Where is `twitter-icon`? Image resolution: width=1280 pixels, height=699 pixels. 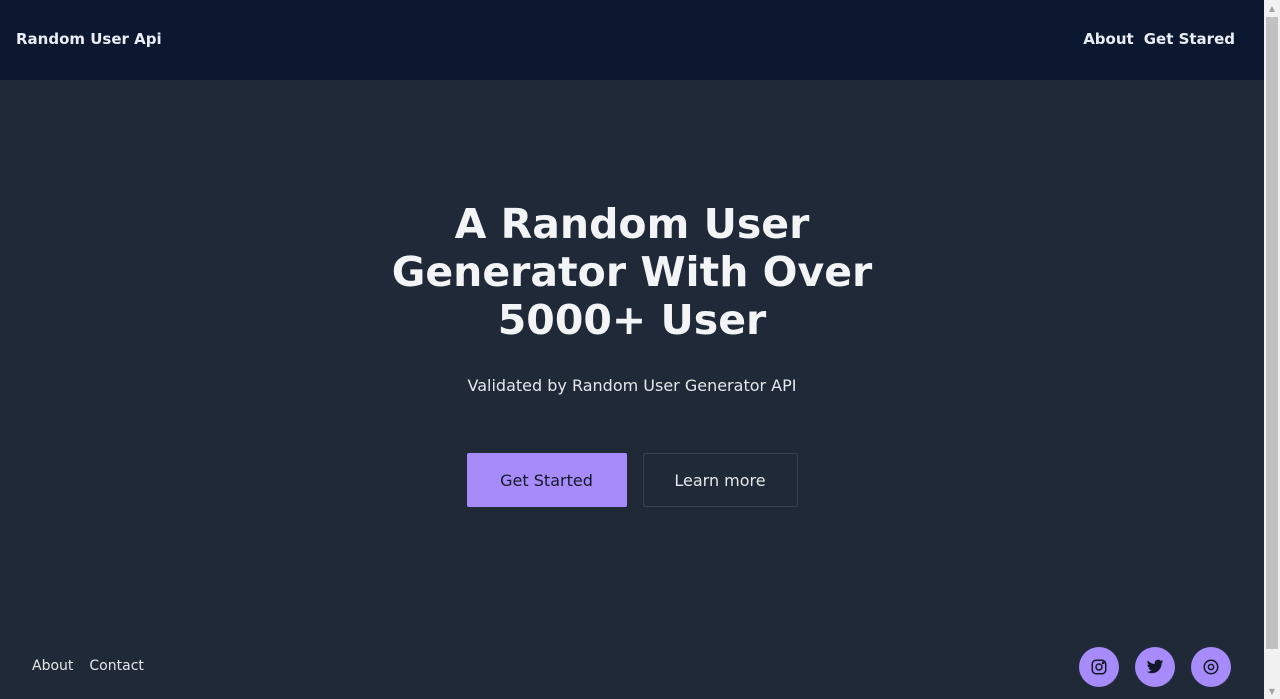
twitter-icon is located at coordinates (1155, 666).